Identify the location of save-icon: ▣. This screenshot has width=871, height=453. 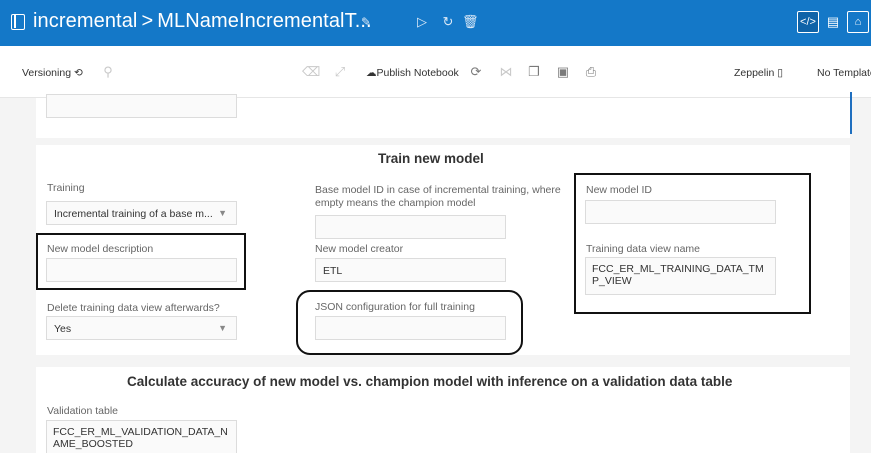
(563, 72).